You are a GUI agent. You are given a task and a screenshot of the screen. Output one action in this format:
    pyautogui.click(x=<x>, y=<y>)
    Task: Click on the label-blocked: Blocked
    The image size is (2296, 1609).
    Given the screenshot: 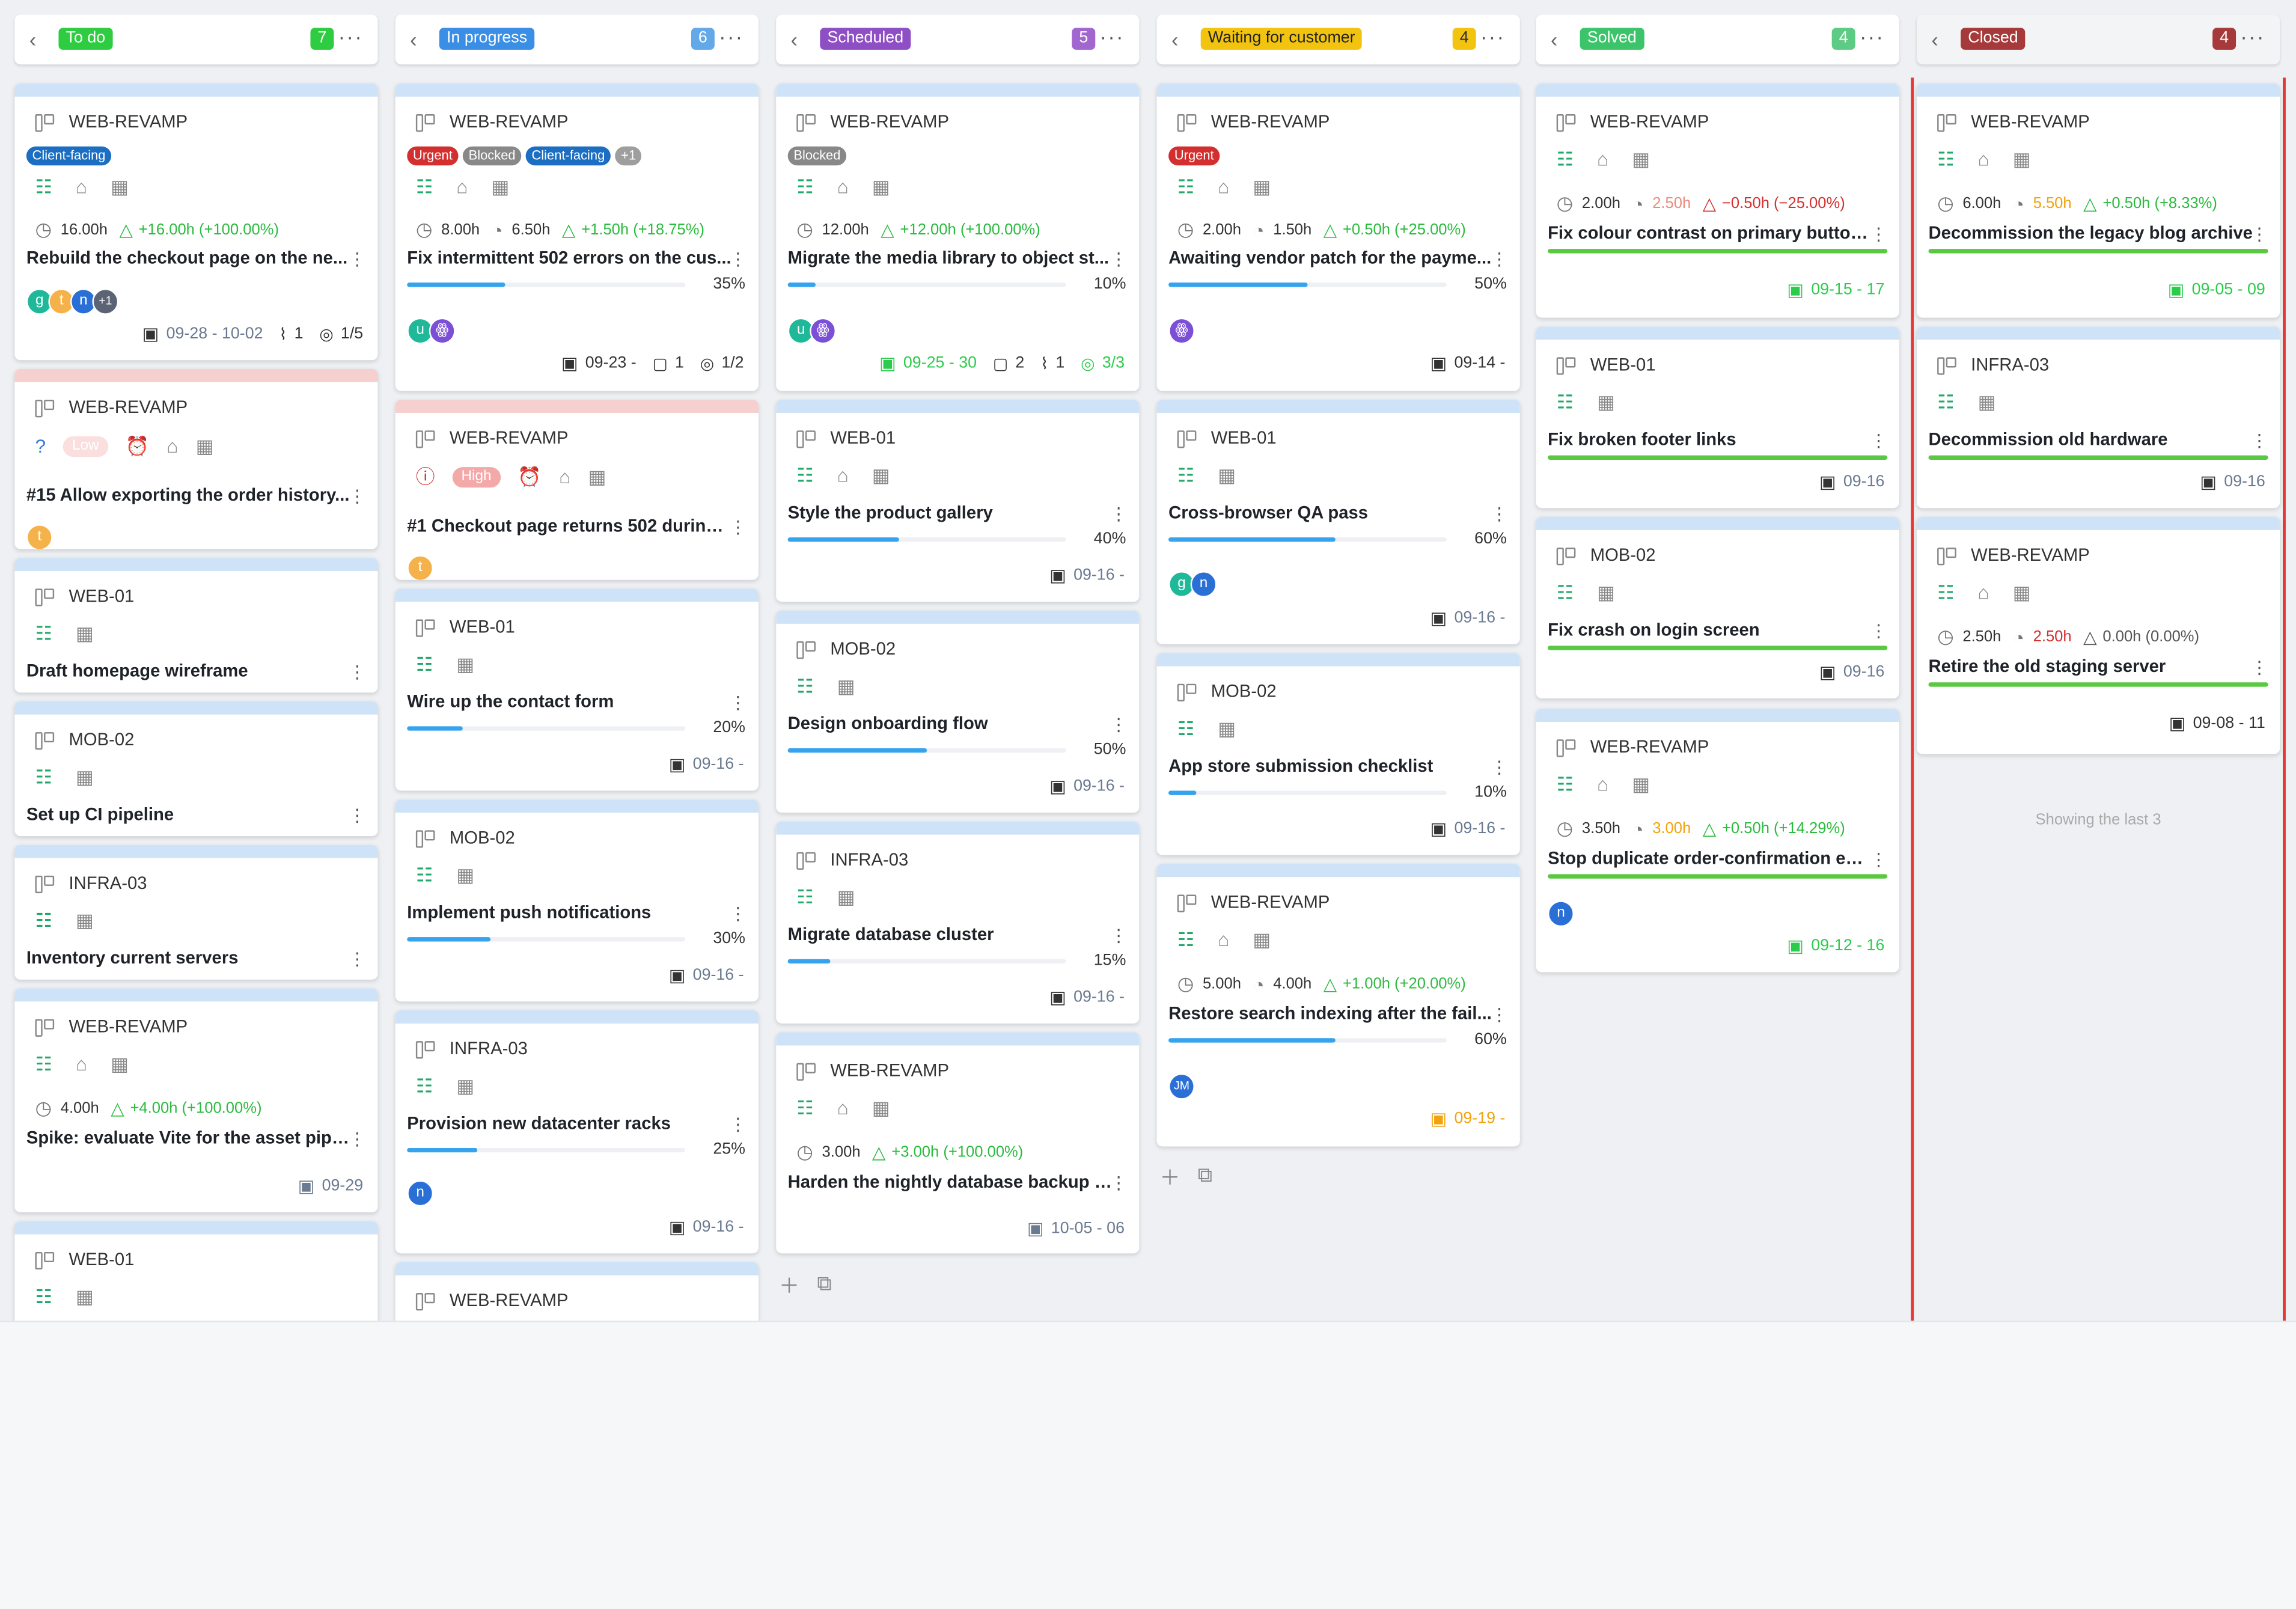 What is the action you would take?
    pyautogui.click(x=492, y=156)
    